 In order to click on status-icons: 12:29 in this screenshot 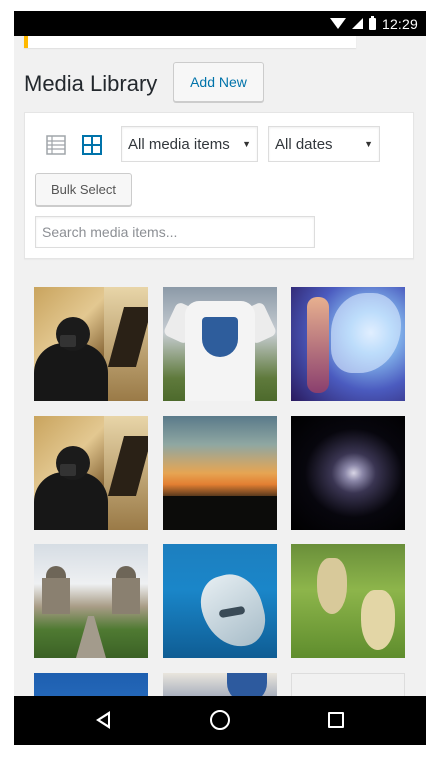, I will do `click(373, 23)`.